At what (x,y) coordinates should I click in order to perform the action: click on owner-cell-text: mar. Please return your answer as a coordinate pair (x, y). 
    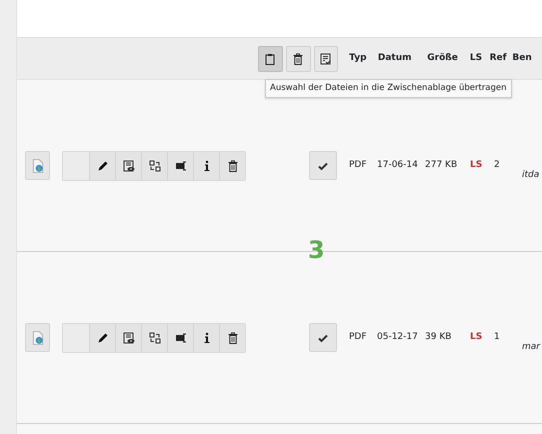
    Looking at the image, I should click on (531, 347).